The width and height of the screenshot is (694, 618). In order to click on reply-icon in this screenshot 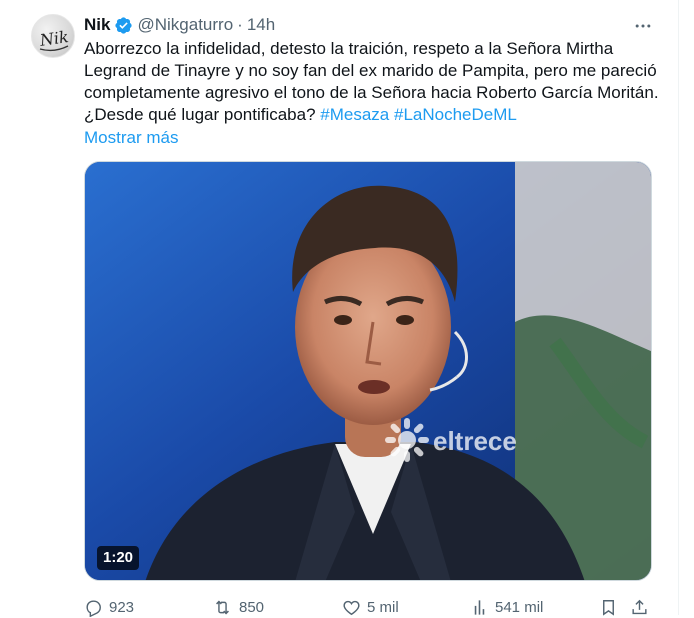, I will do `click(93, 608)`.